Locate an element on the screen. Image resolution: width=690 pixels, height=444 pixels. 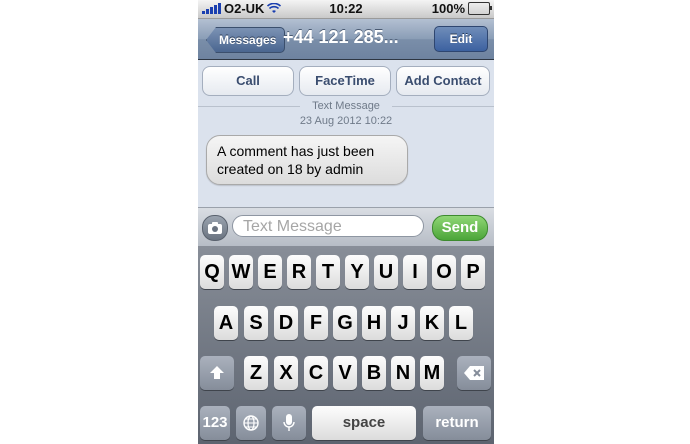
key-r: R is located at coordinates (299, 272).